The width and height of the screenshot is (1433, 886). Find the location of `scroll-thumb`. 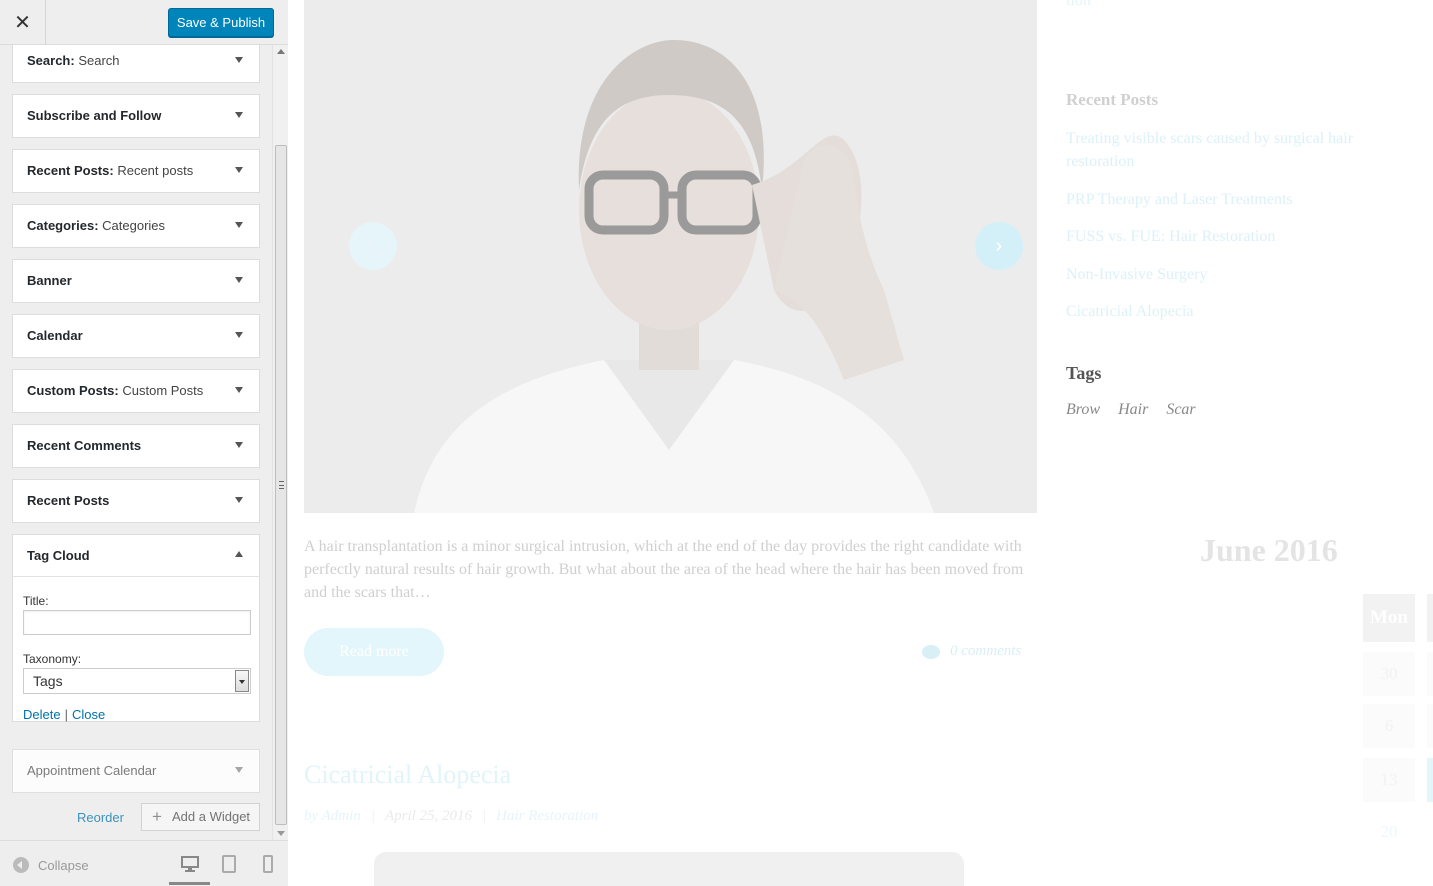

scroll-thumb is located at coordinates (281, 485).